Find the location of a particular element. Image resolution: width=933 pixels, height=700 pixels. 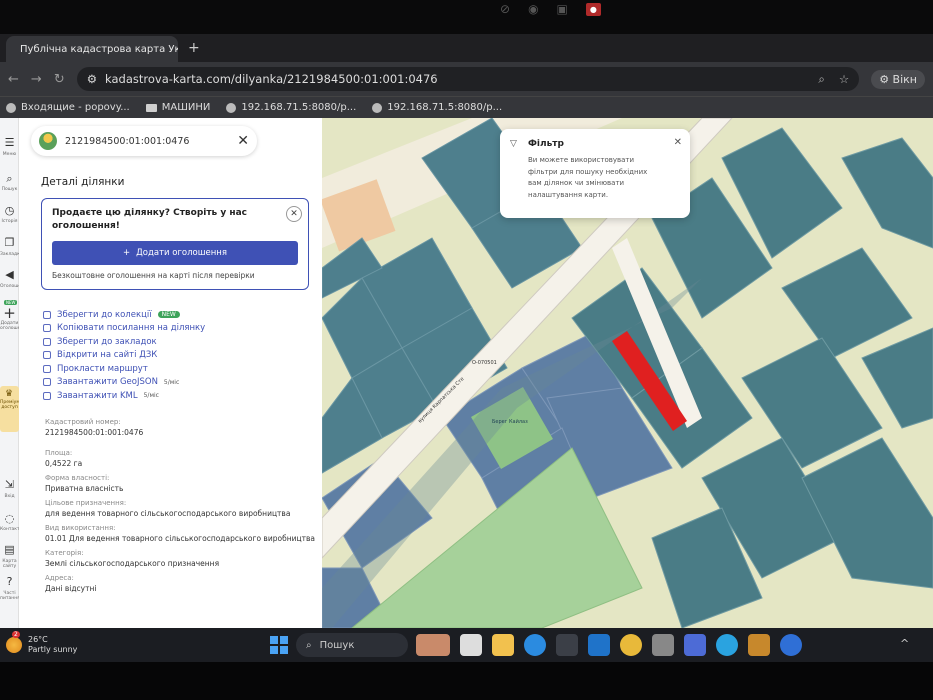

login-icon: ⇲ is located at coordinates (9, 484).